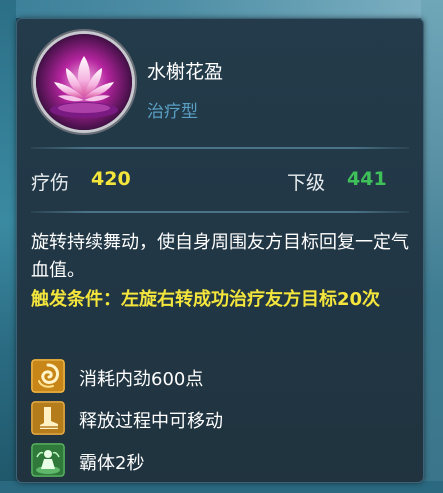 The image size is (443, 493). I want to click on swirl-icon, so click(48, 376).